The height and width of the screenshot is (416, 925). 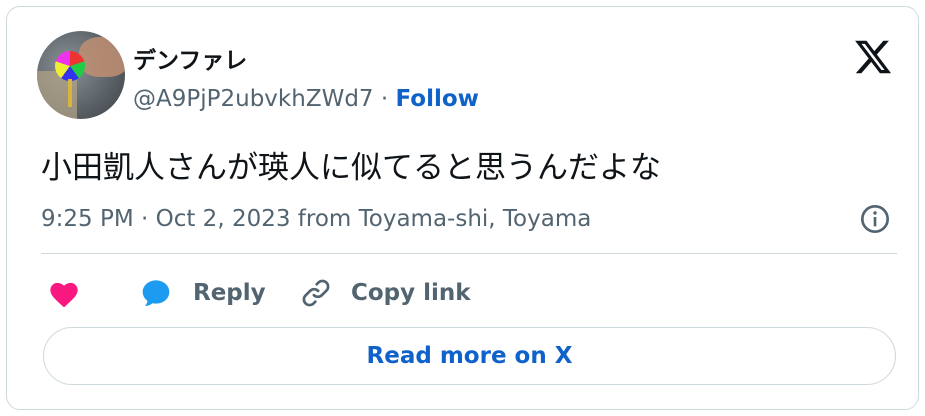 I want to click on divider, so click(x=469, y=253).